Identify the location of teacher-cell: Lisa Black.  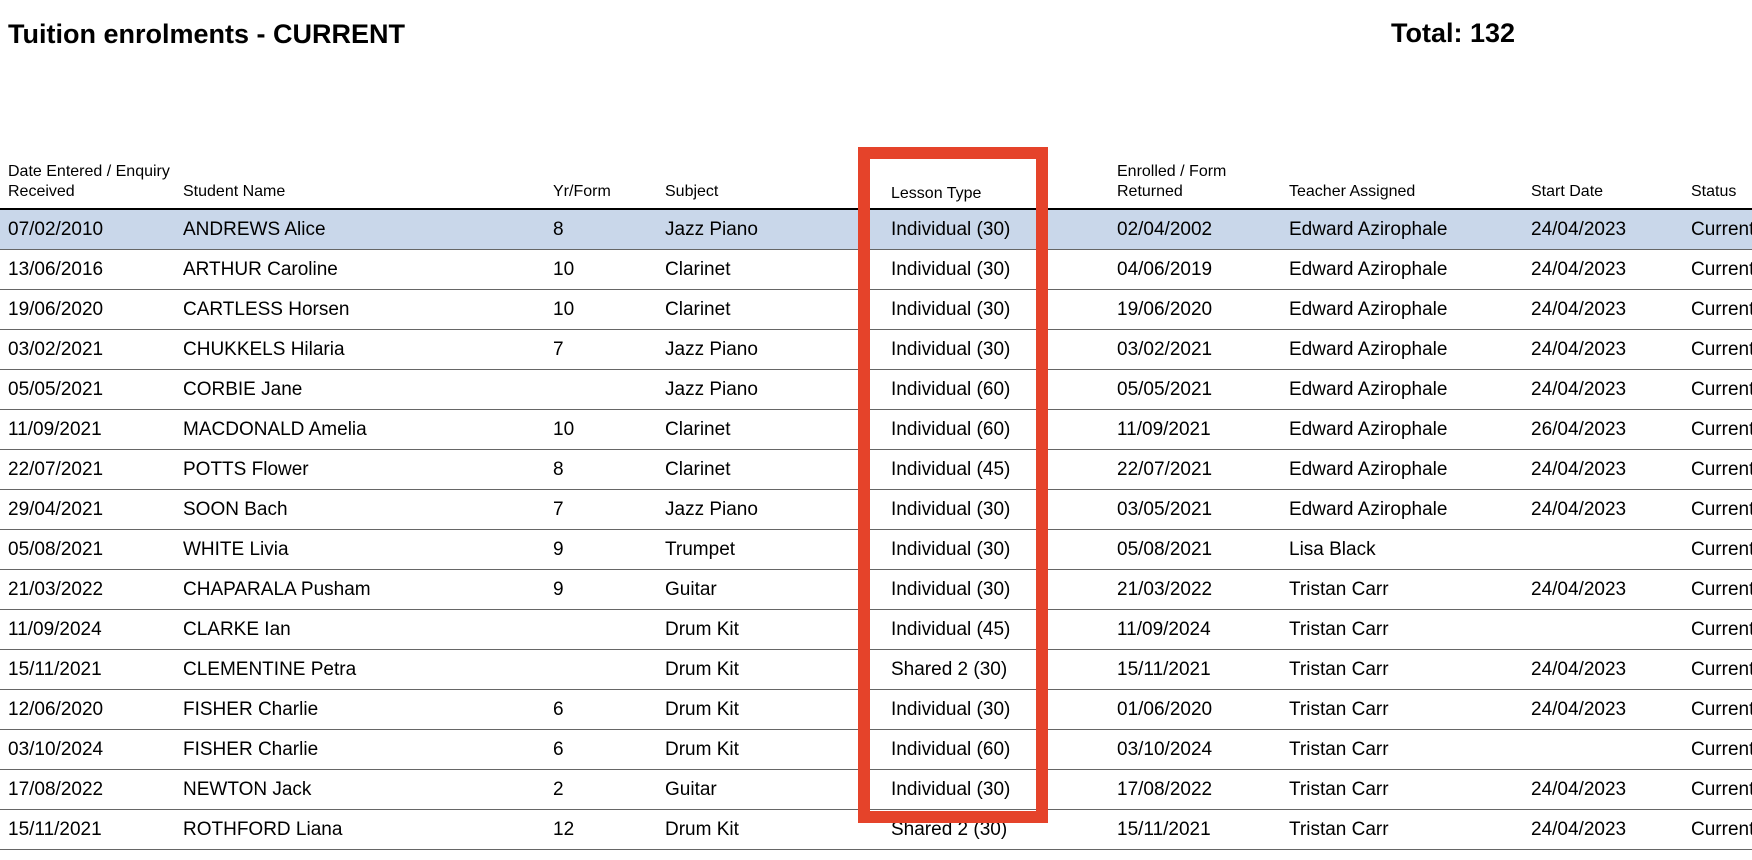
(1402, 549).